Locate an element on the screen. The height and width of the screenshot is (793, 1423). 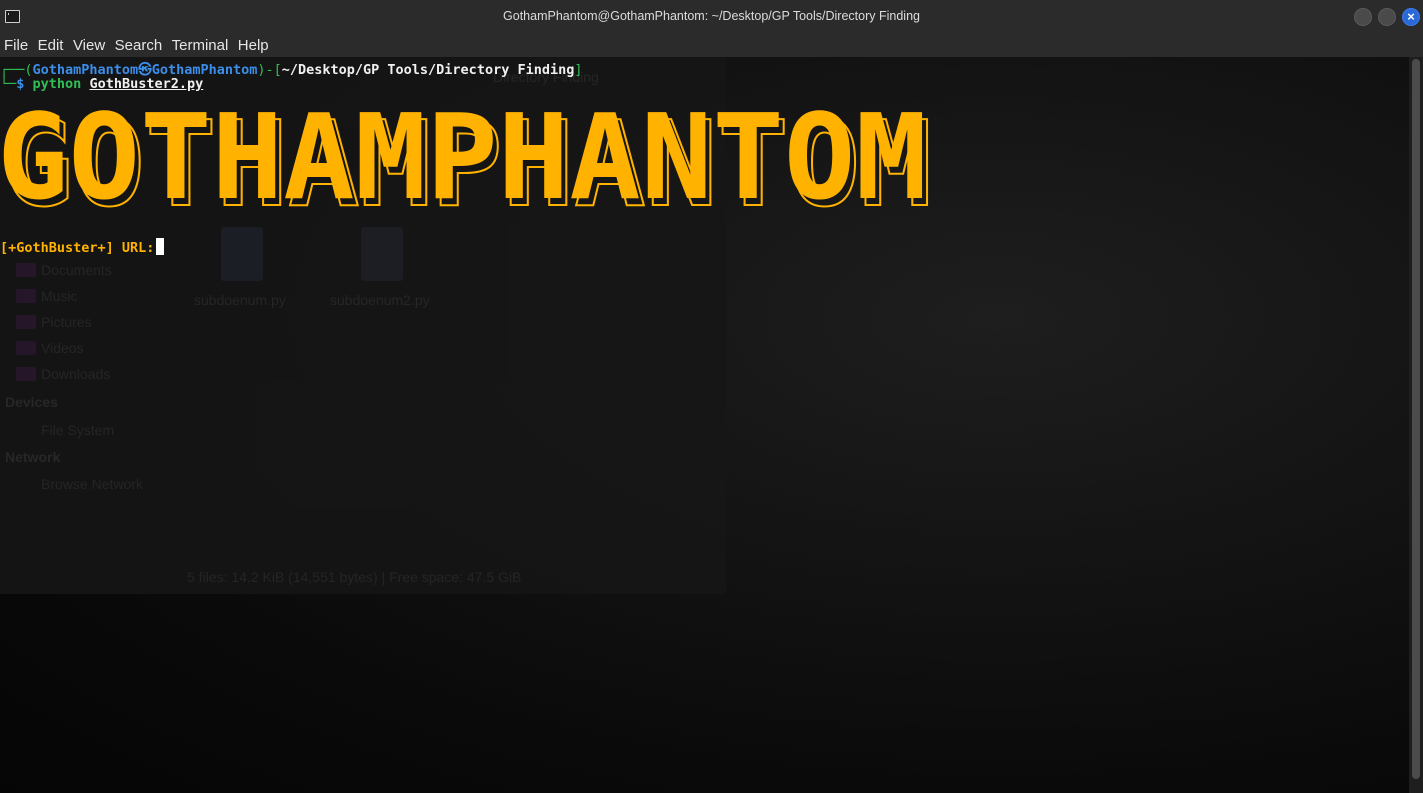
prompt-dollar: $ is located at coordinates (20, 84).